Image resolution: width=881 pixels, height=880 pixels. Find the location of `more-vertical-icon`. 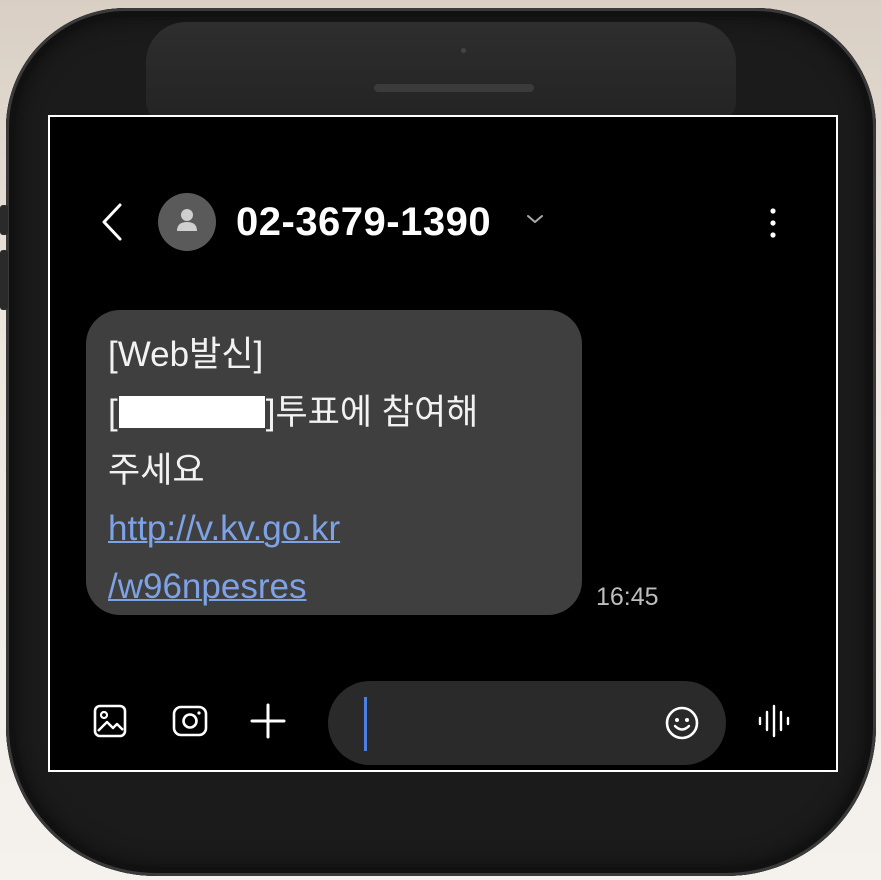

more-vertical-icon is located at coordinates (773, 223).